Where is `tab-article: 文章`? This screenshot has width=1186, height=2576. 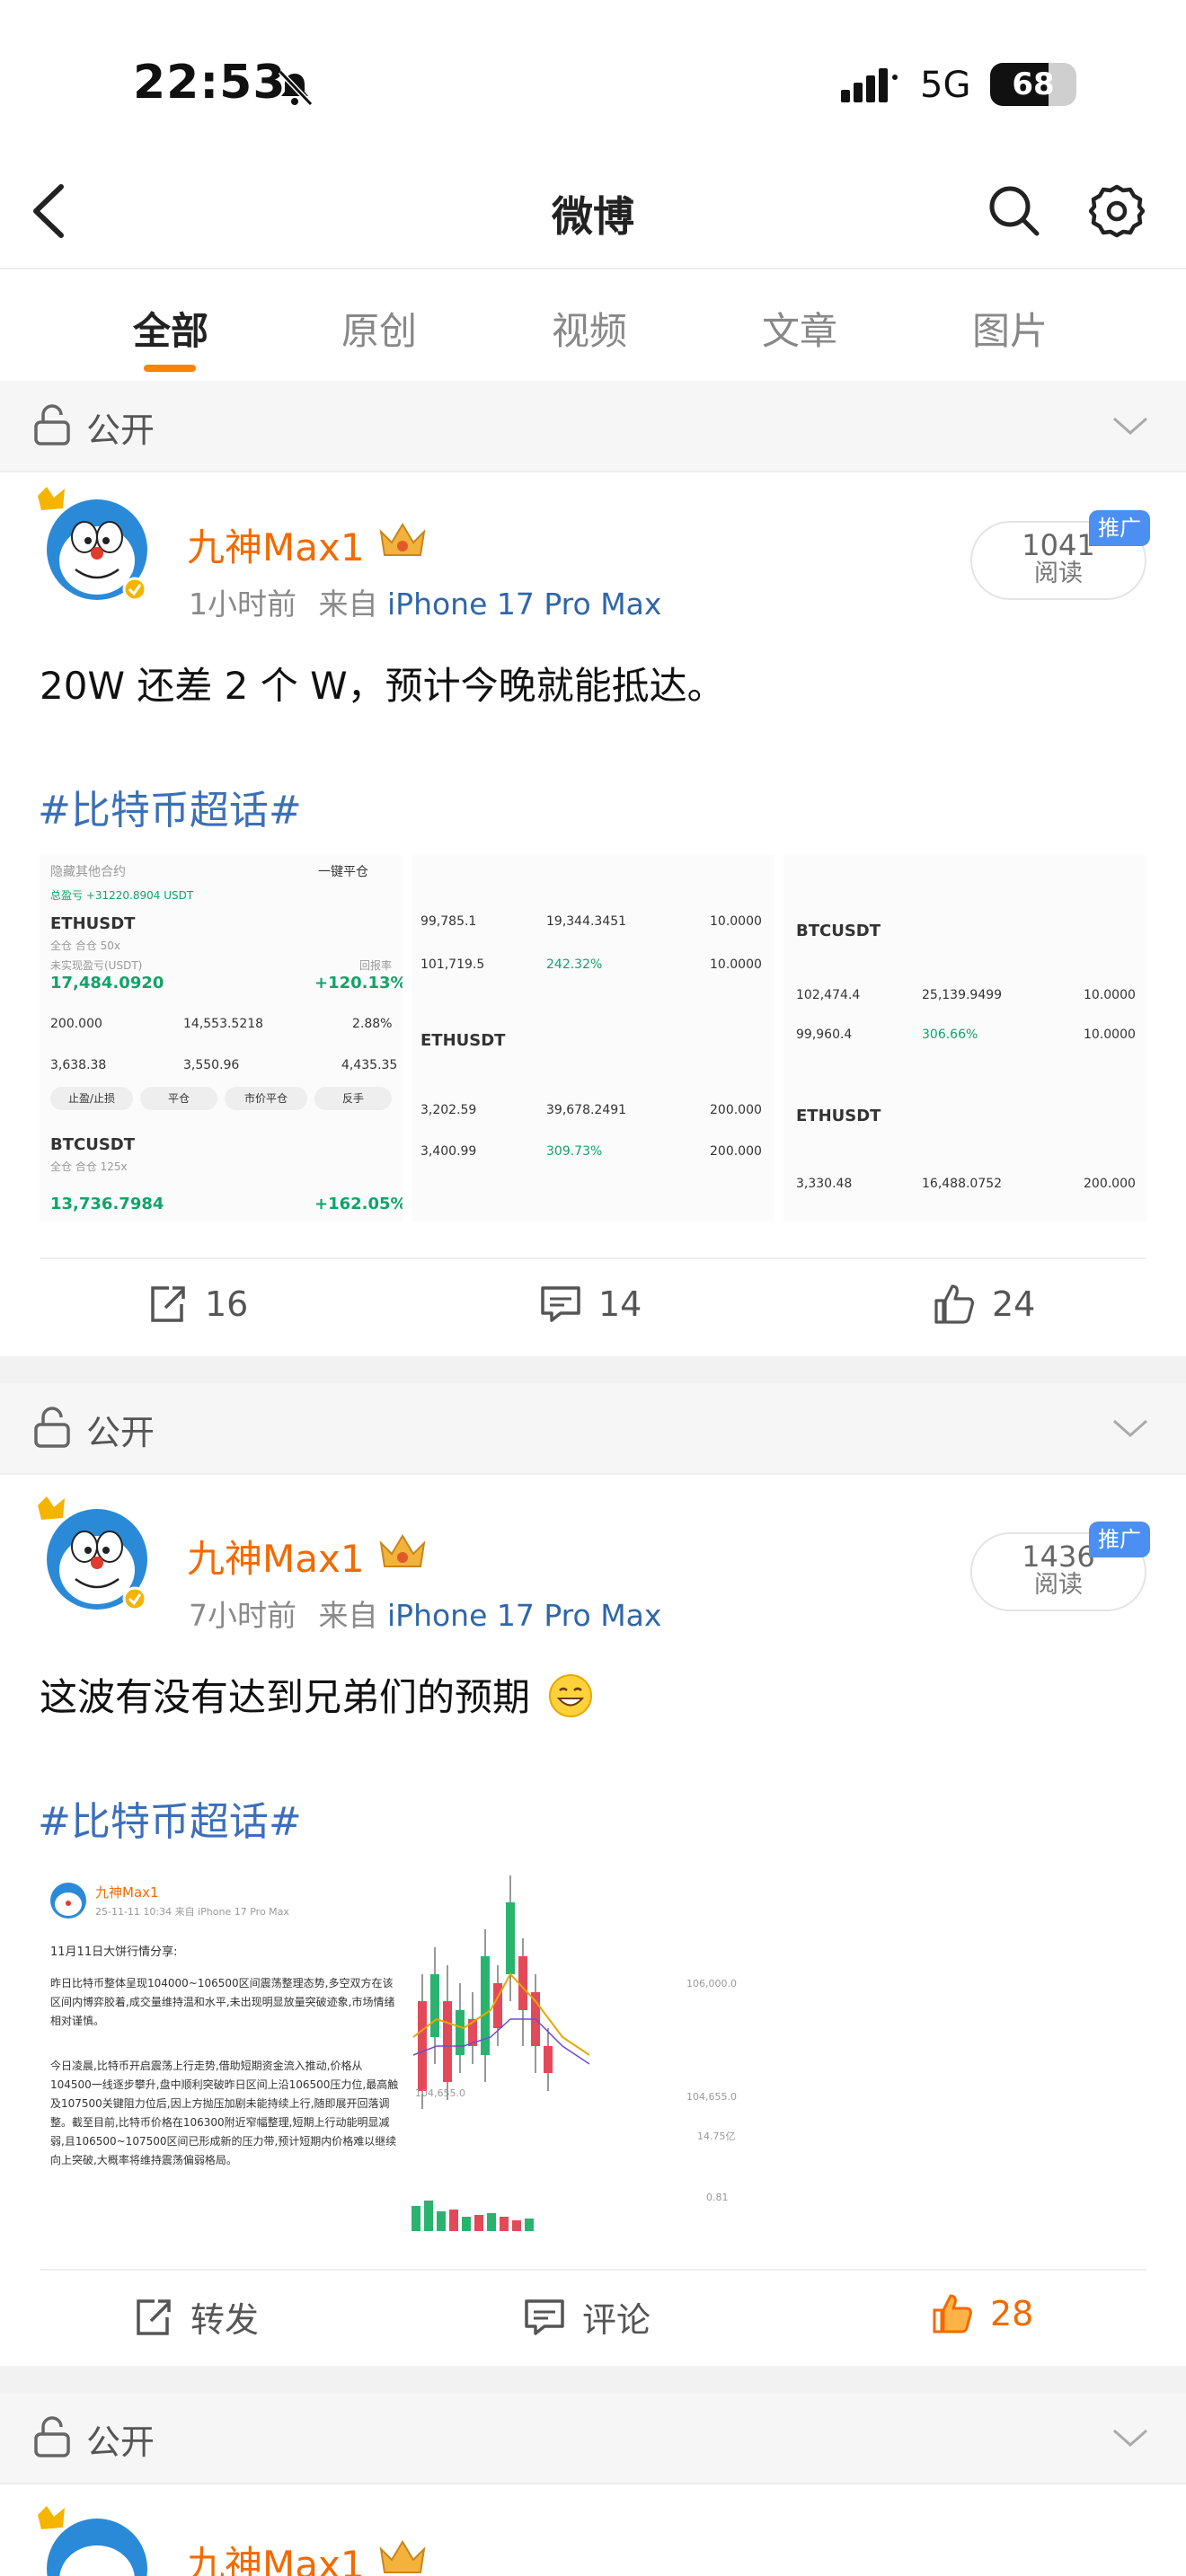 tab-article: 文章 is located at coordinates (800, 328).